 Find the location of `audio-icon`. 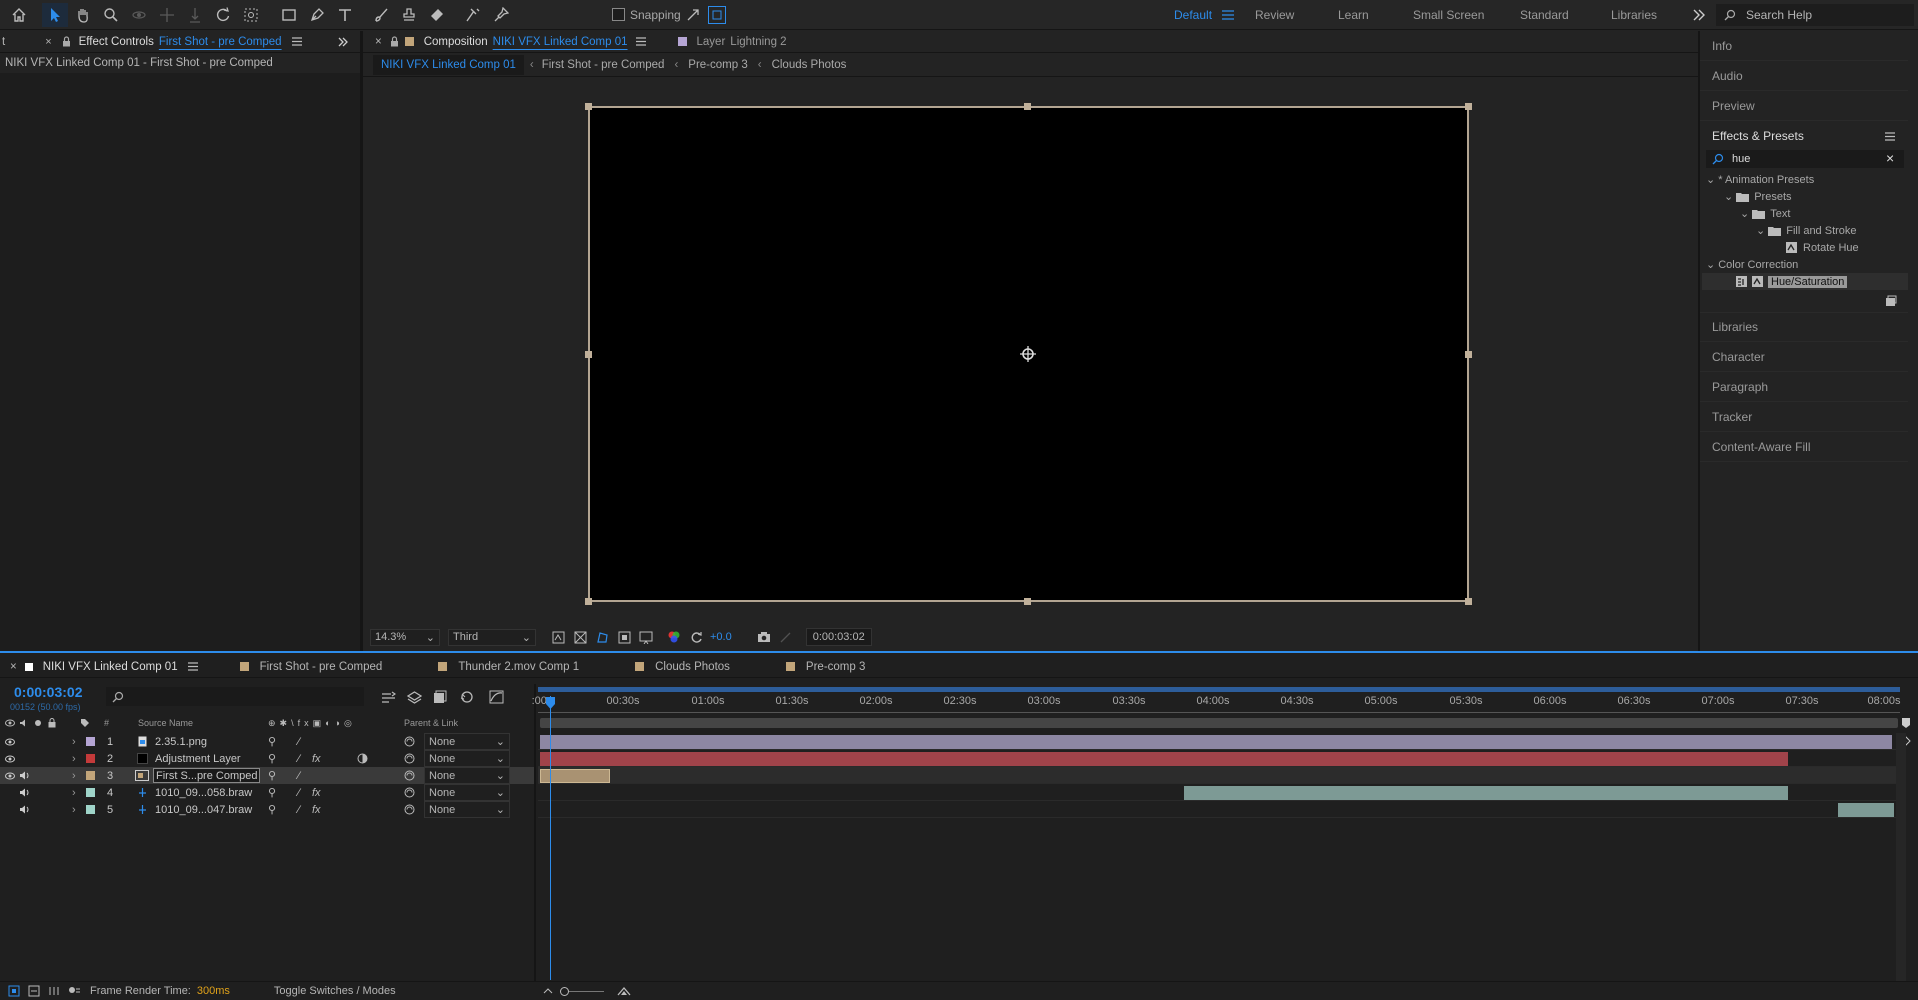

audio-icon is located at coordinates (24, 792).